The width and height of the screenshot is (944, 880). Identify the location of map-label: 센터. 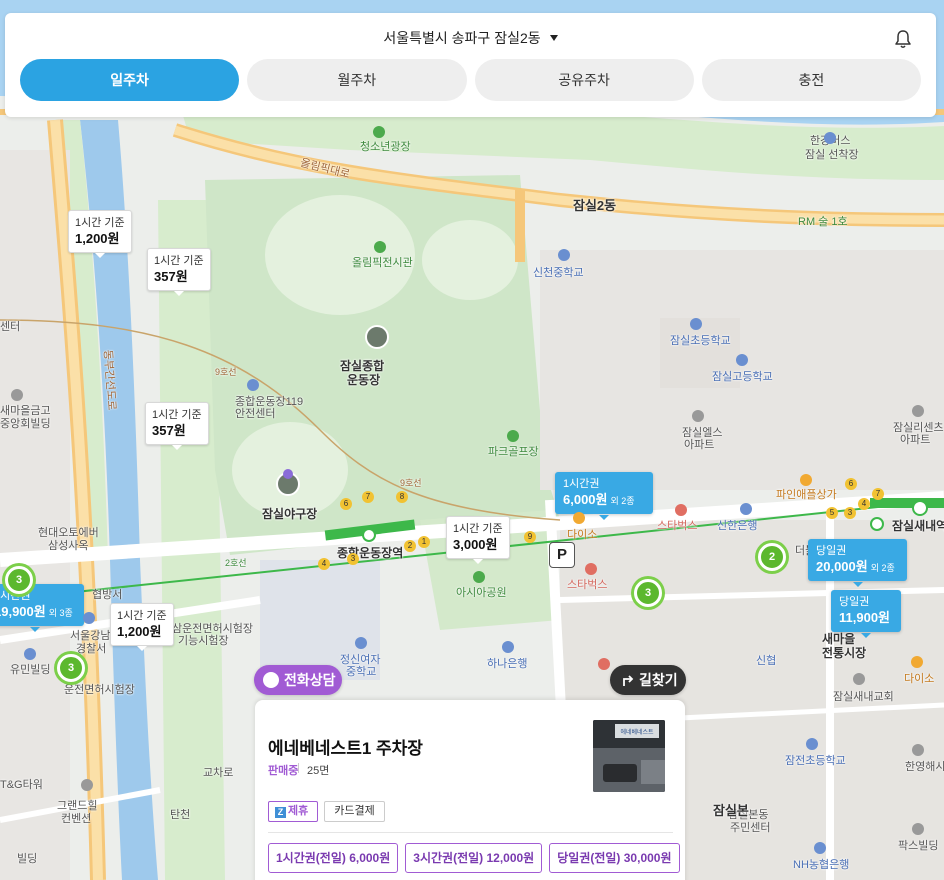
(10, 327).